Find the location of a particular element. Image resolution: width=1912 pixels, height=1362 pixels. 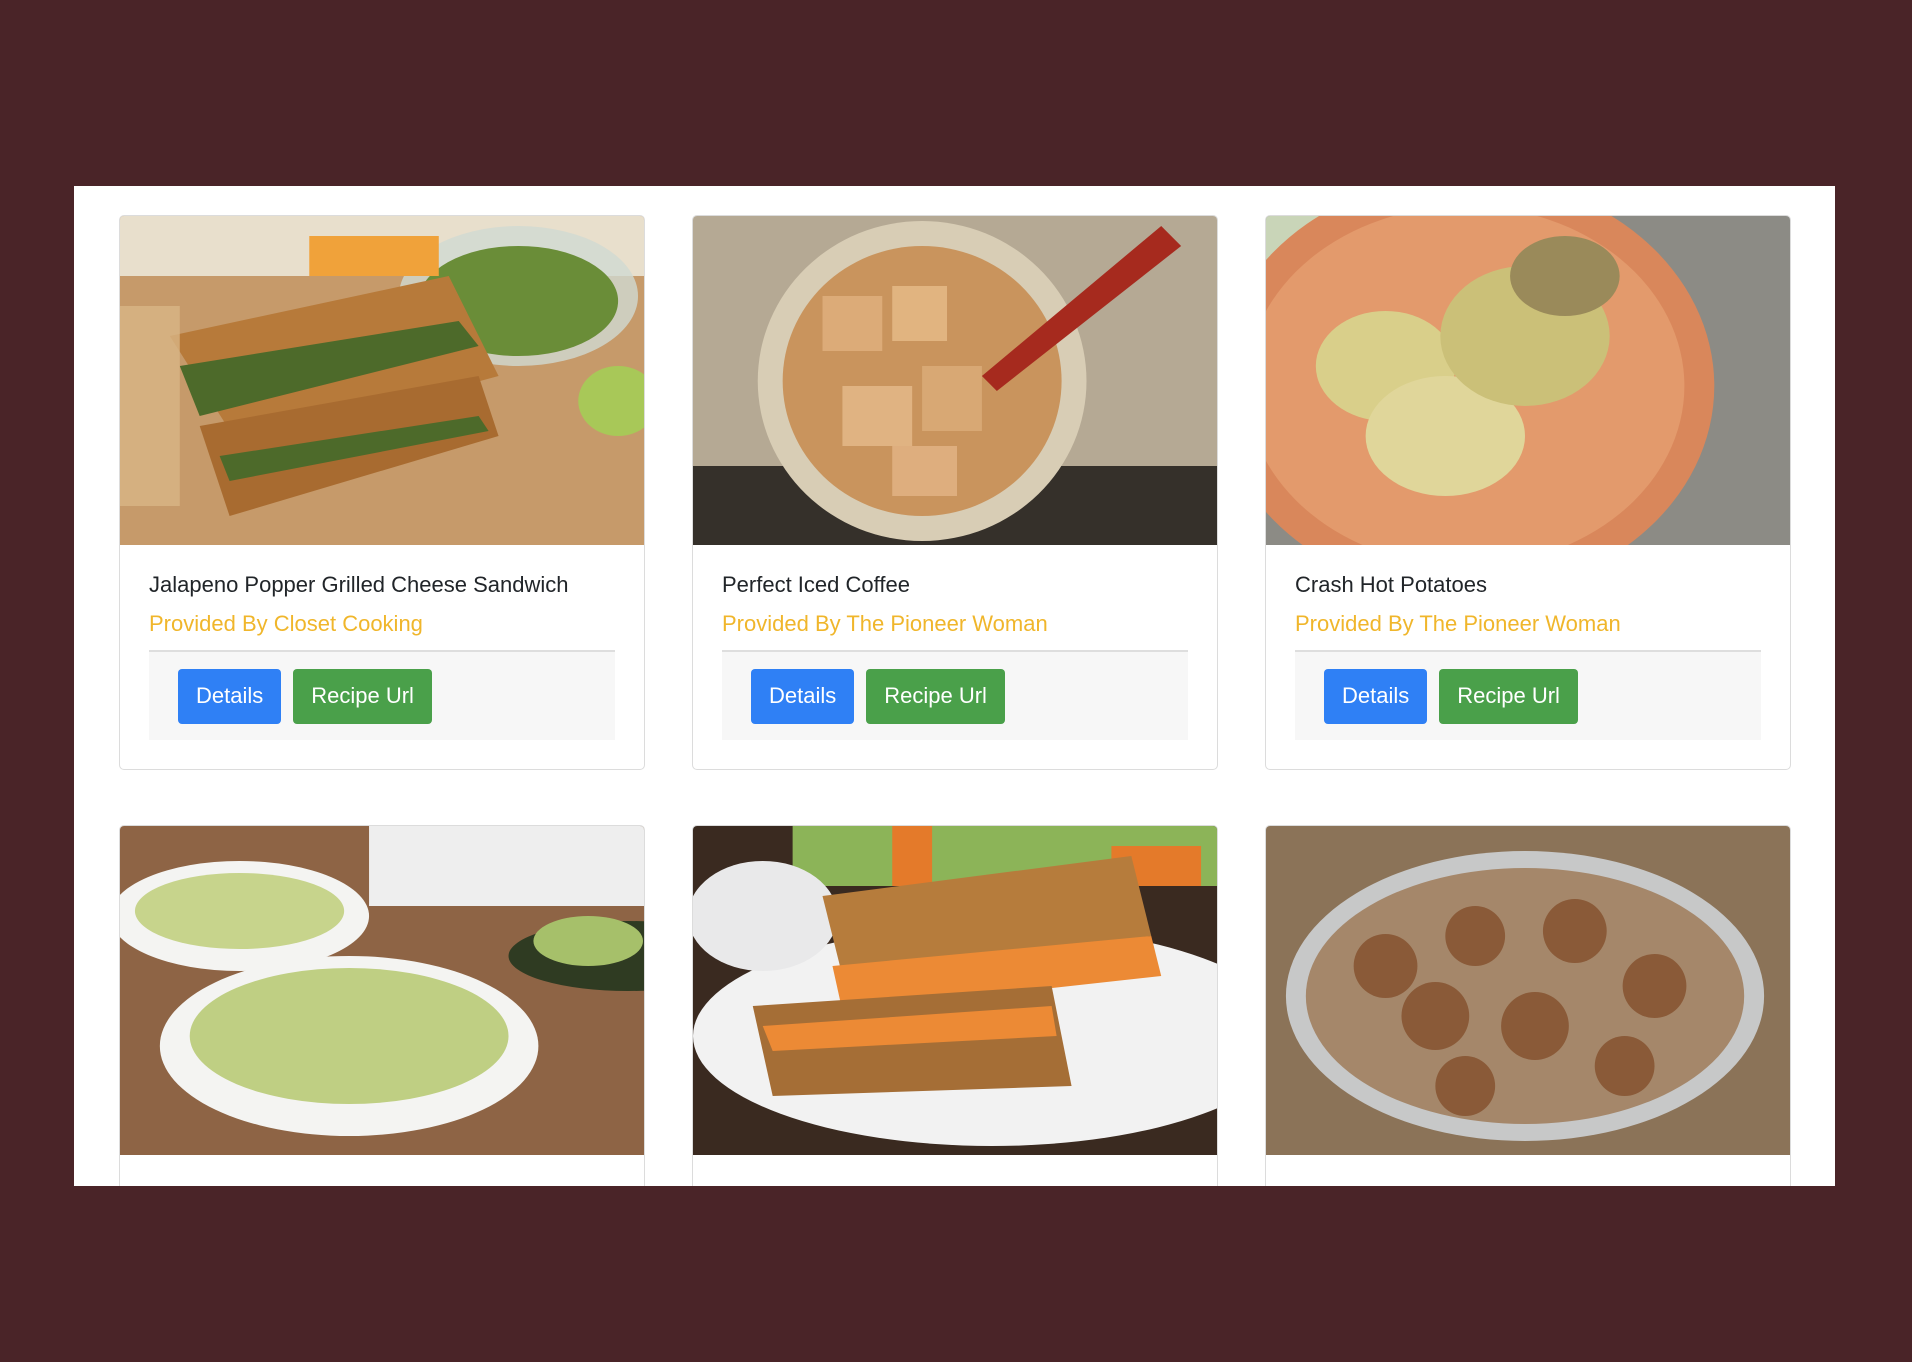

cinnamon-rolls-photo is located at coordinates (1528, 990).